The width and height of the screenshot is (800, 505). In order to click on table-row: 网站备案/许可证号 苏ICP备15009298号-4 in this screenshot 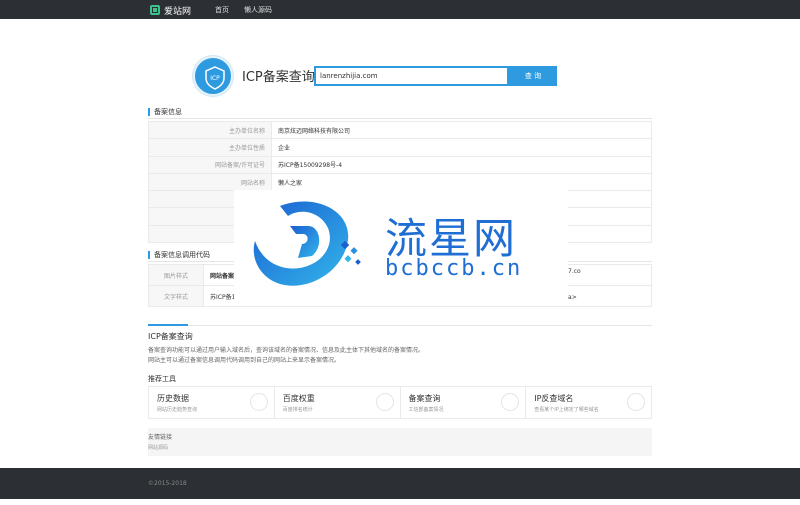, I will do `click(400, 164)`.